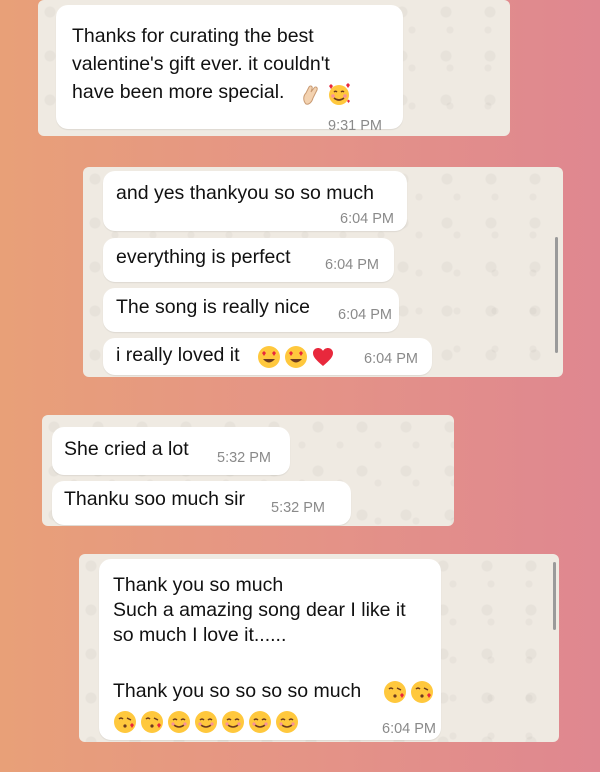 The height and width of the screenshot is (772, 600). What do you see at coordinates (201, 64) in the screenshot?
I see `message-text-line: valentine's gift ever. it couldn't` at bounding box center [201, 64].